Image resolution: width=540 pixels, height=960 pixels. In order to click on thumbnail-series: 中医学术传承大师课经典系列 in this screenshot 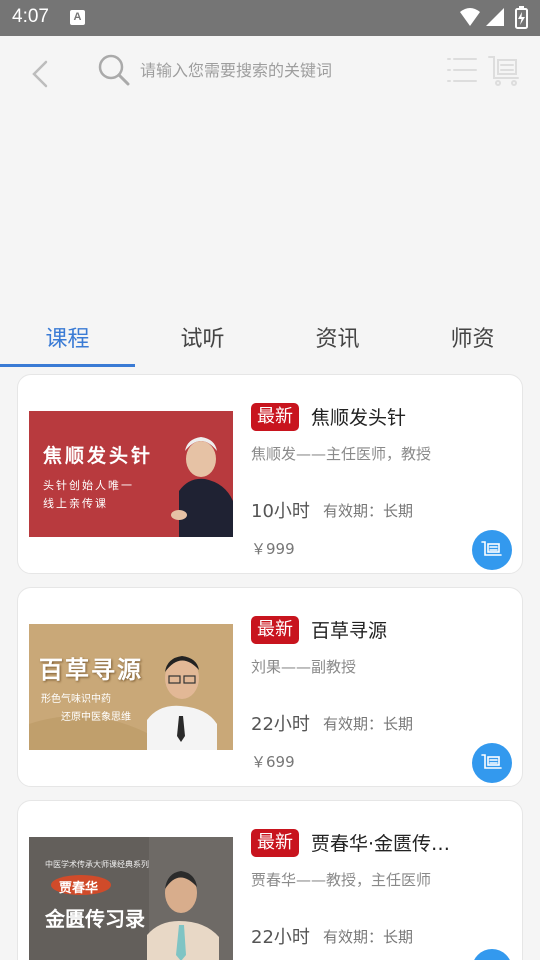, I will do `click(97, 864)`.